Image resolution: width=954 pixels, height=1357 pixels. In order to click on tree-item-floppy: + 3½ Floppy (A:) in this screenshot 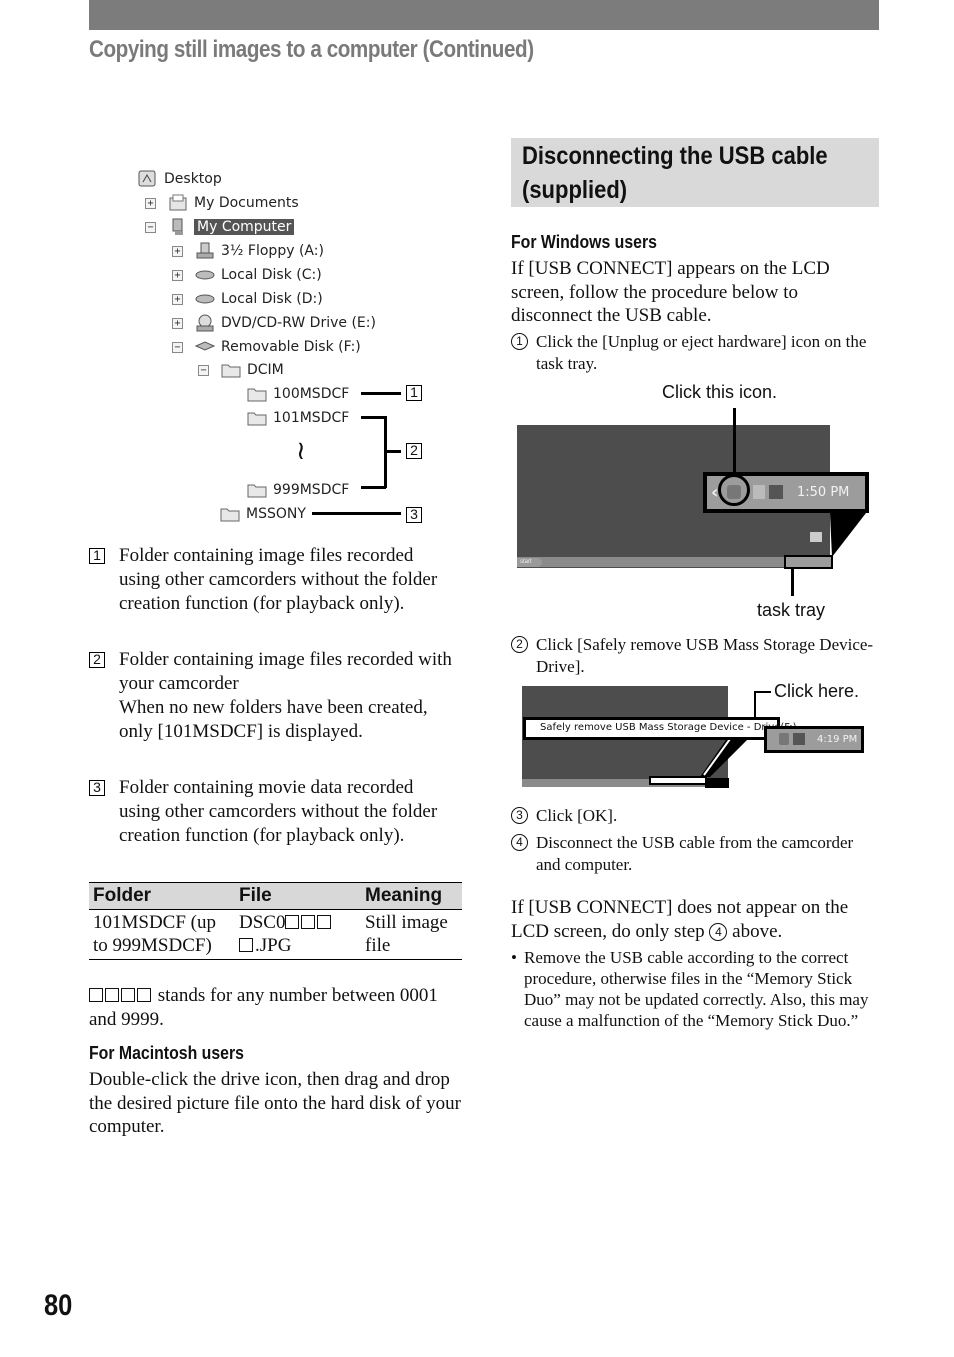, I will do `click(248, 251)`.